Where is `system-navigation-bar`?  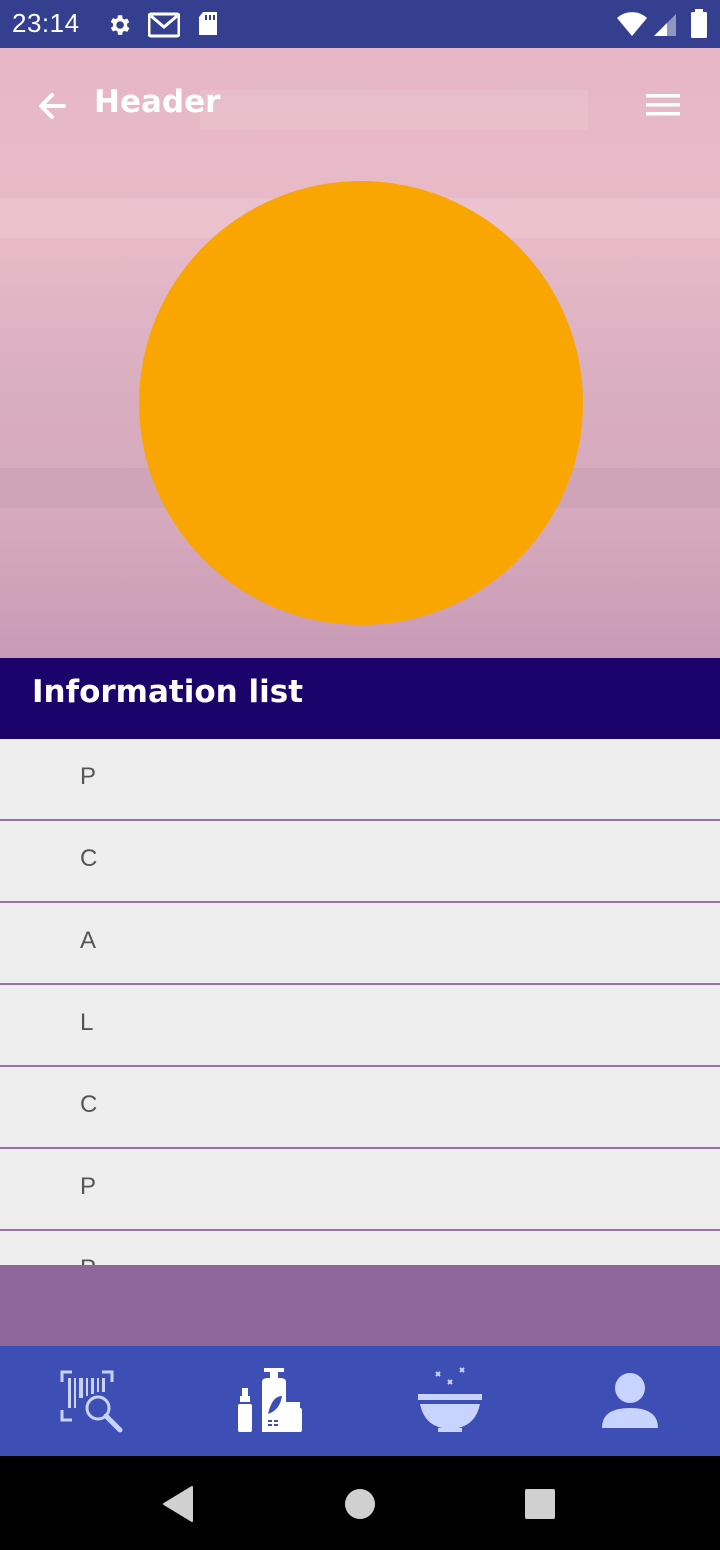
system-navigation-bar is located at coordinates (360, 1503).